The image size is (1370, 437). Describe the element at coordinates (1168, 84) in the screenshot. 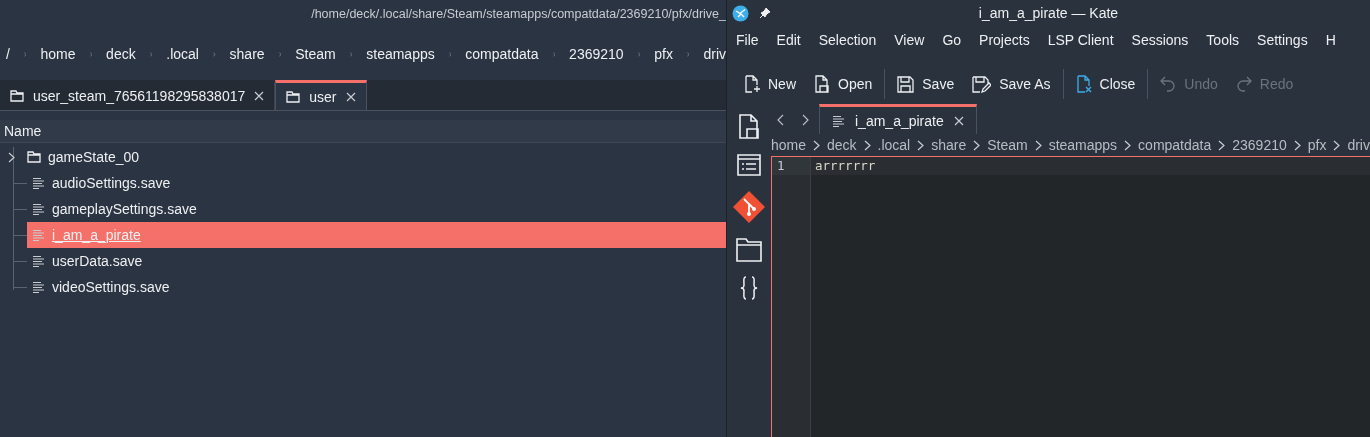

I see `undo-icon` at that location.